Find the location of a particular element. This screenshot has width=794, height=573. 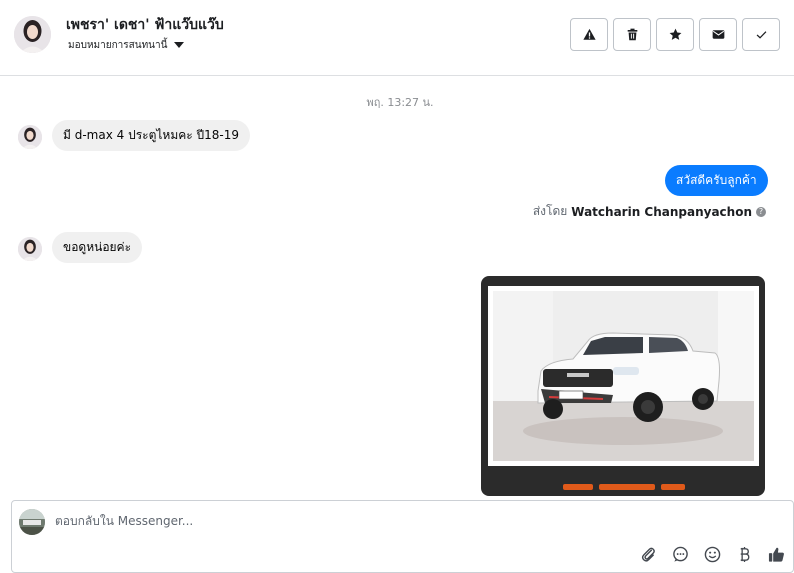

check-icon is located at coordinates (761, 35).